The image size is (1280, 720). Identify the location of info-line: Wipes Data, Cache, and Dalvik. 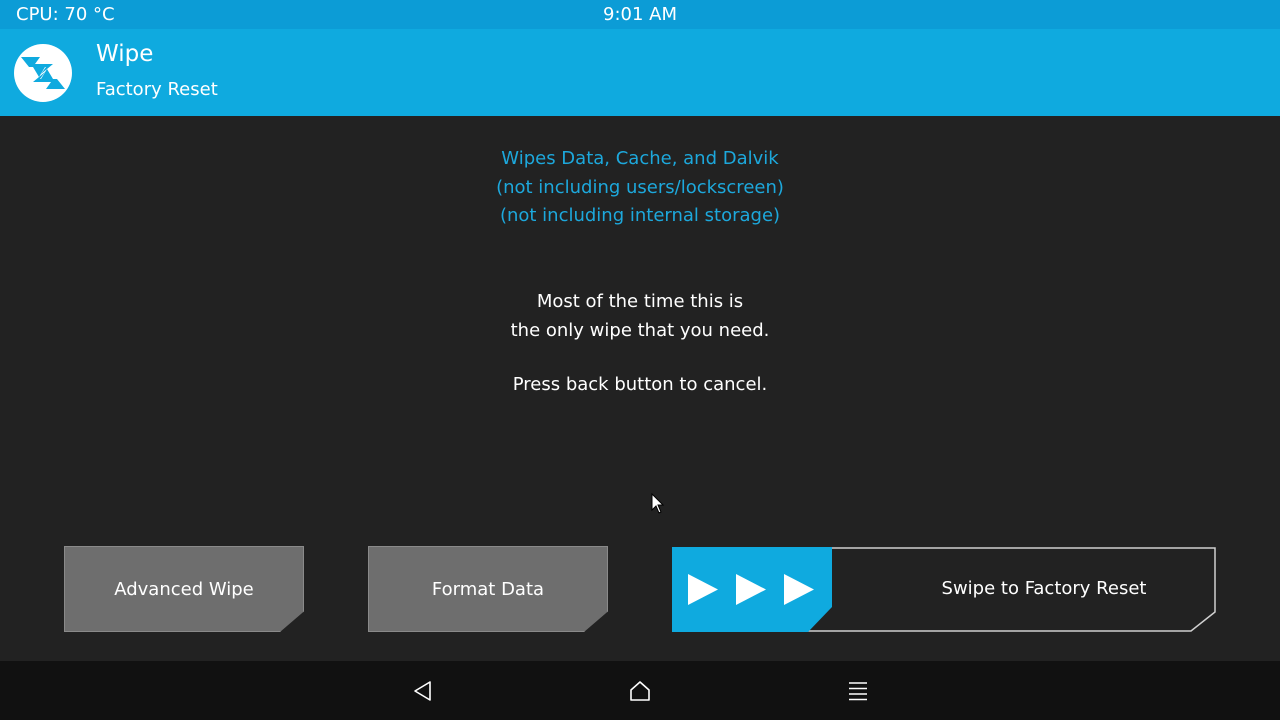
(640, 158).